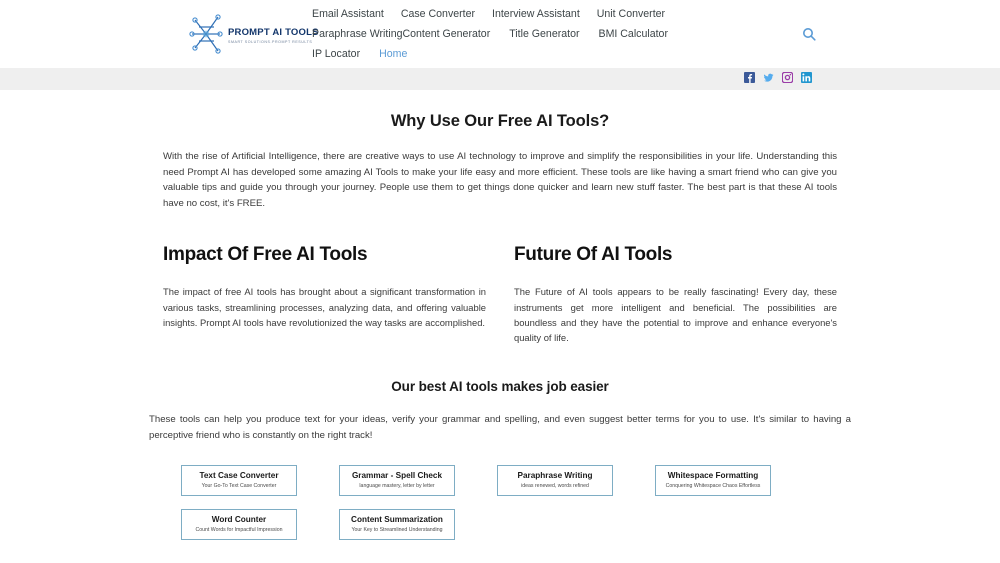 This screenshot has width=1000, height=563. What do you see at coordinates (778, 77) in the screenshot?
I see `social-links` at bounding box center [778, 77].